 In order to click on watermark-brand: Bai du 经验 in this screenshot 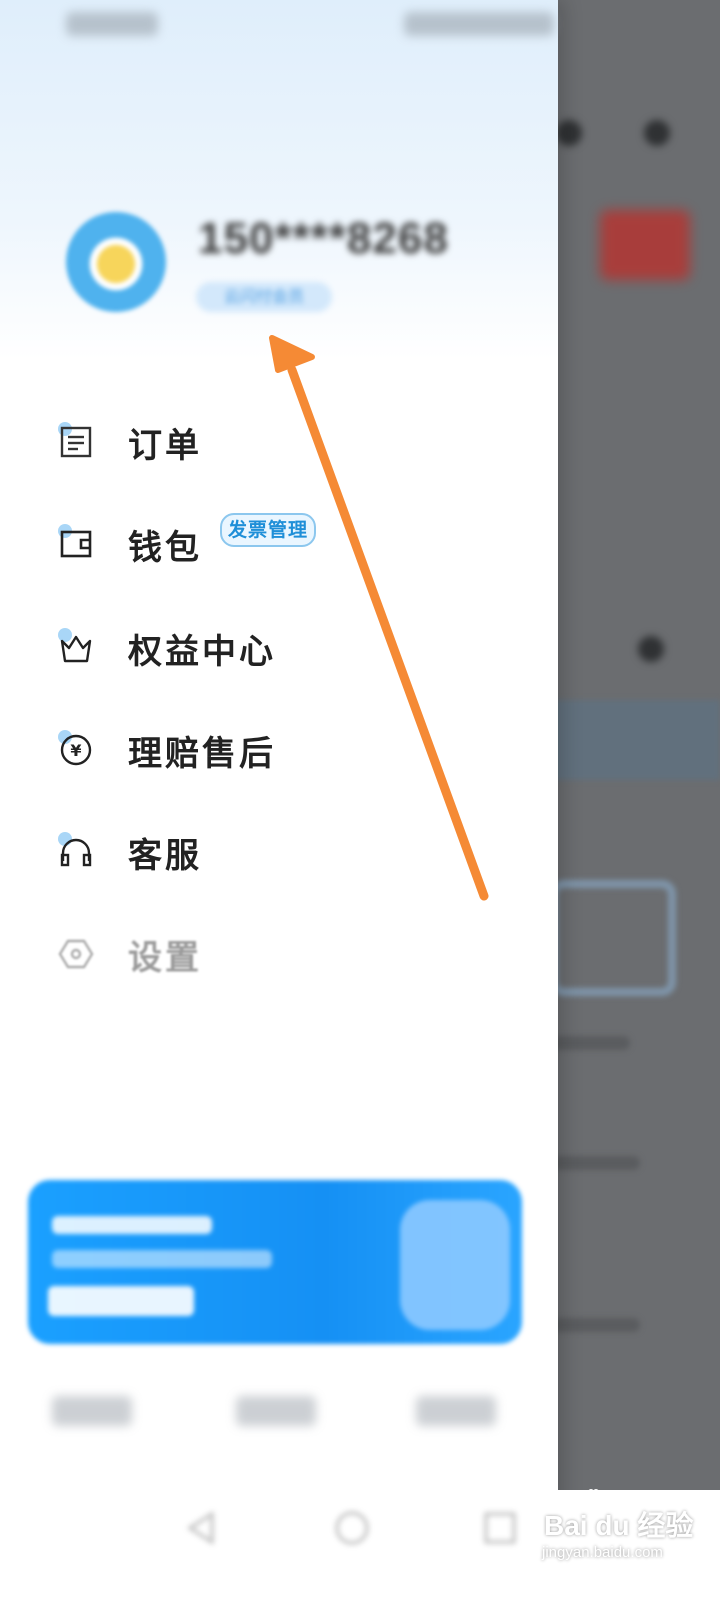, I will do `click(619, 1525)`.